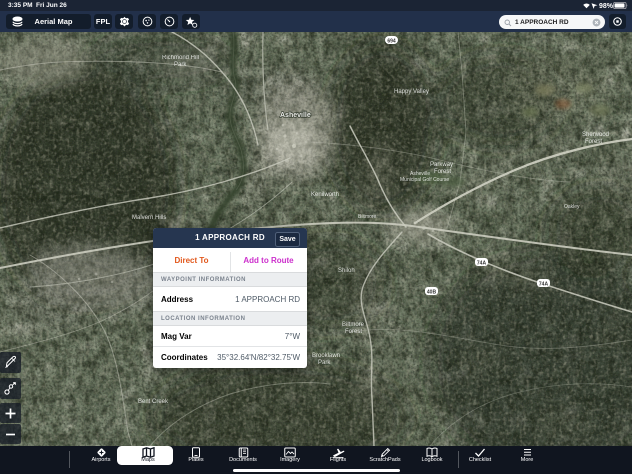  What do you see at coordinates (346, 271) in the screenshot?
I see `svg-text: Shiloh` at bounding box center [346, 271].